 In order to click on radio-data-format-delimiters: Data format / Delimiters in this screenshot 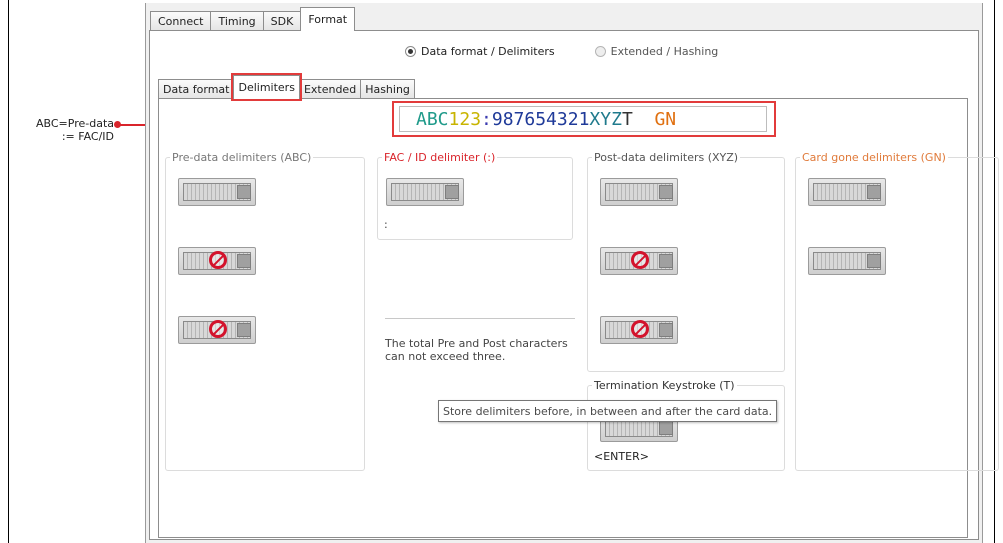, I will do `click(480, 51)`.